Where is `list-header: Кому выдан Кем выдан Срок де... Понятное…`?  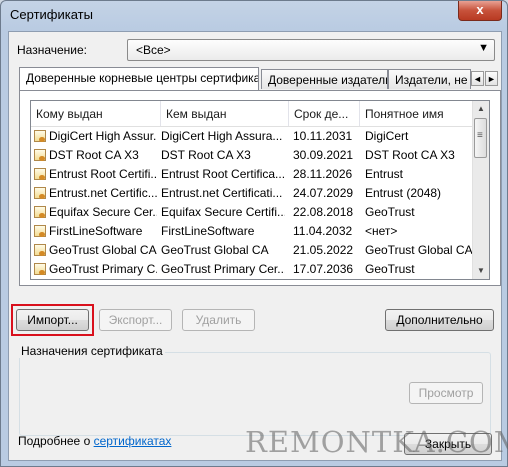 list-header: Кому выдан Кем выдан Срок де... Понятное… is located at coordinates (252, 114).